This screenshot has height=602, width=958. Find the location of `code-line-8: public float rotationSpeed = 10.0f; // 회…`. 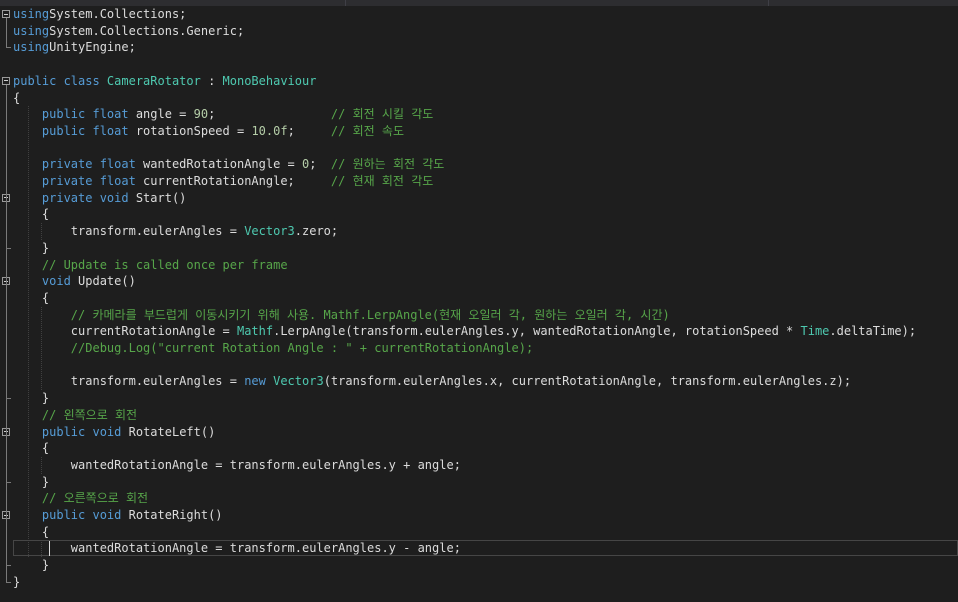

code-line-8: public float rotationSpeed = 10.0f; // 회… is located at coordinates (208, 131).